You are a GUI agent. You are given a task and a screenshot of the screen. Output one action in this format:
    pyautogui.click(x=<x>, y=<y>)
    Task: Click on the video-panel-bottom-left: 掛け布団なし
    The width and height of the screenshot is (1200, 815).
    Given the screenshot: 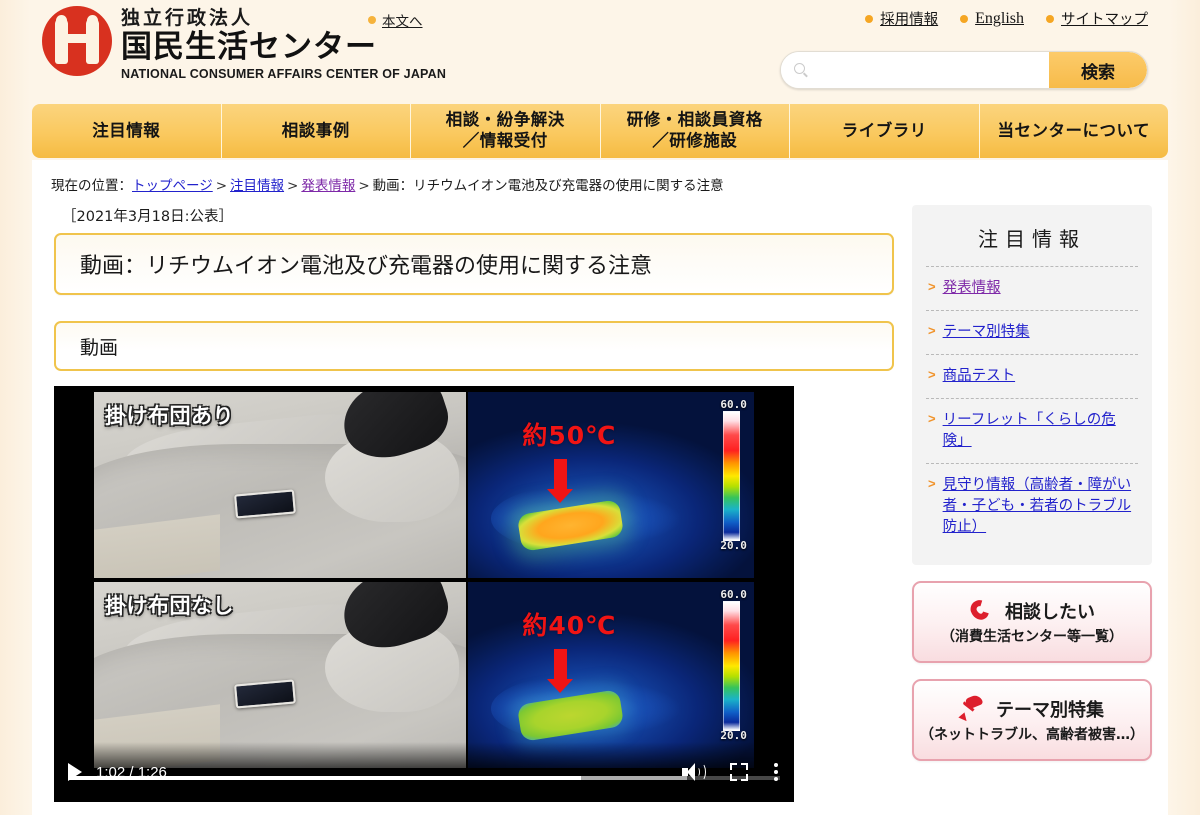 What is the action you would take?
    pyautogui.click(x=280, y=675)
    